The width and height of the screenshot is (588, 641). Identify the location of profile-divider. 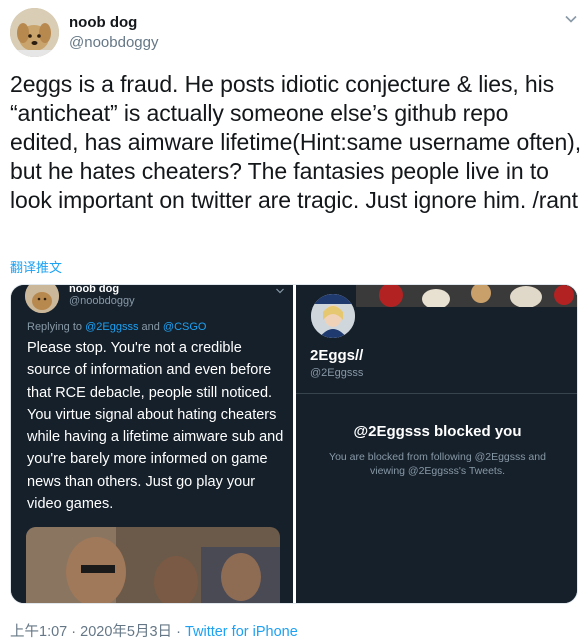
(436, 393).